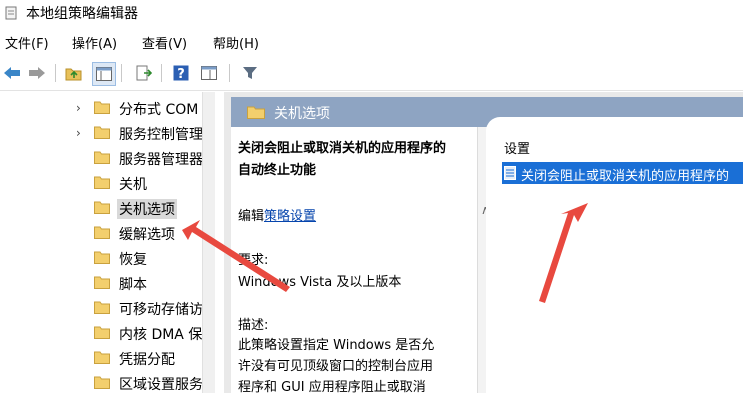 The width and height of the screenshot is (743, 395). What do you see at coordinates (277, 170) in the screenshot?
I see `policy-title-cont: 自动终止功能` at bounding box center [277, 170].